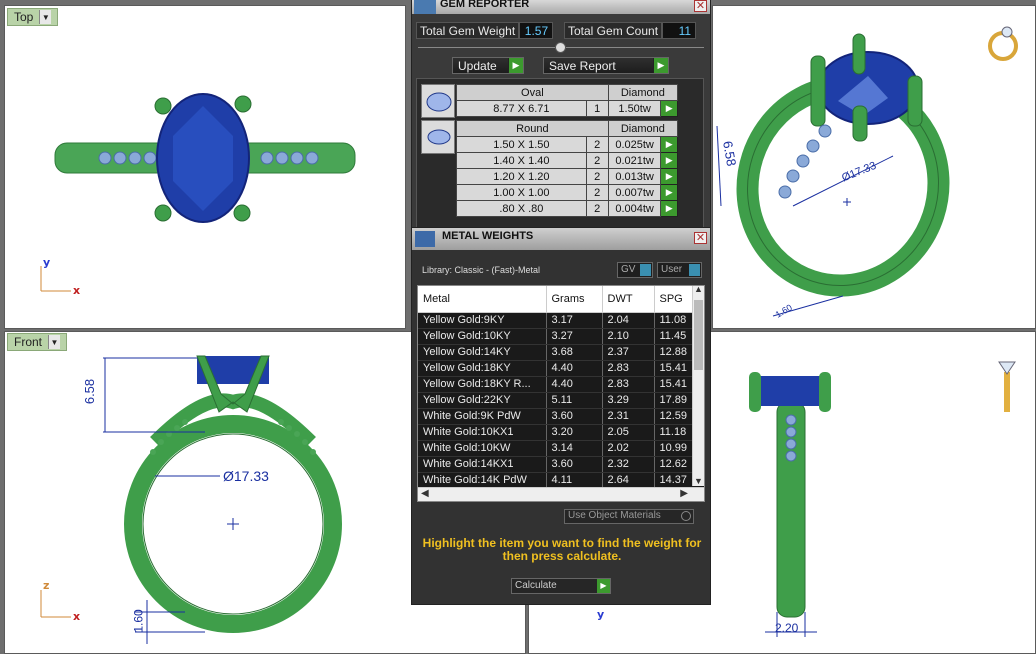  I want to click on gem-weight: 0.025tw, so click(634, 144).